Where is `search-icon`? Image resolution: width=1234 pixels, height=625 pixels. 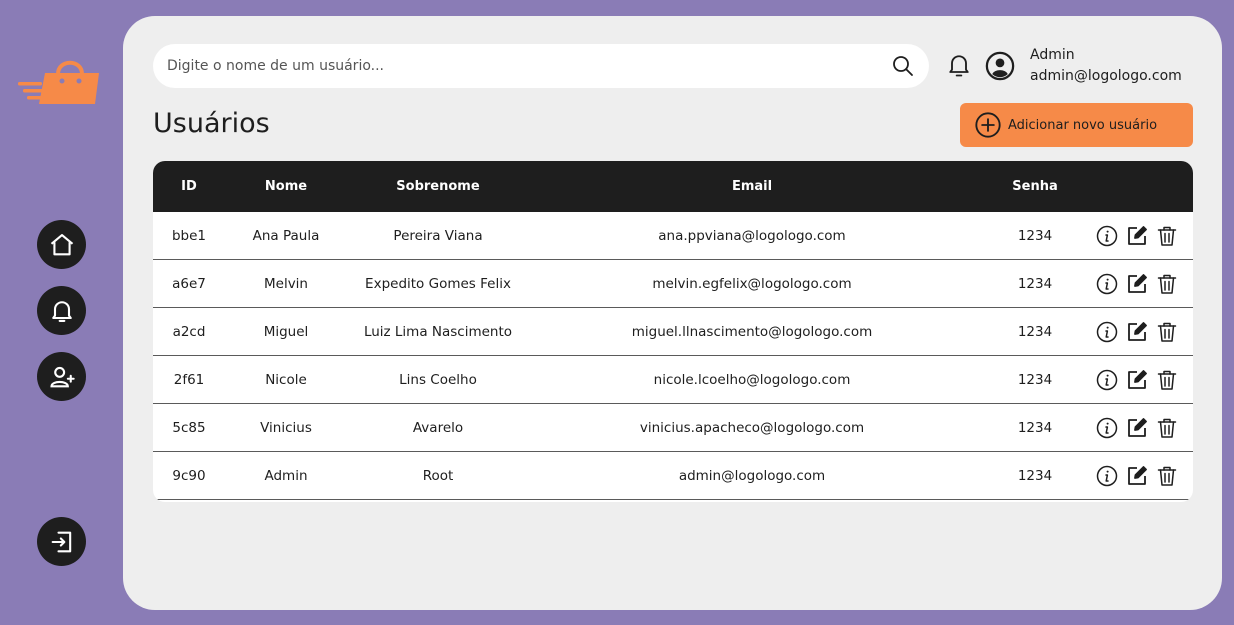
search-icon is located at coordinates (903, 66).